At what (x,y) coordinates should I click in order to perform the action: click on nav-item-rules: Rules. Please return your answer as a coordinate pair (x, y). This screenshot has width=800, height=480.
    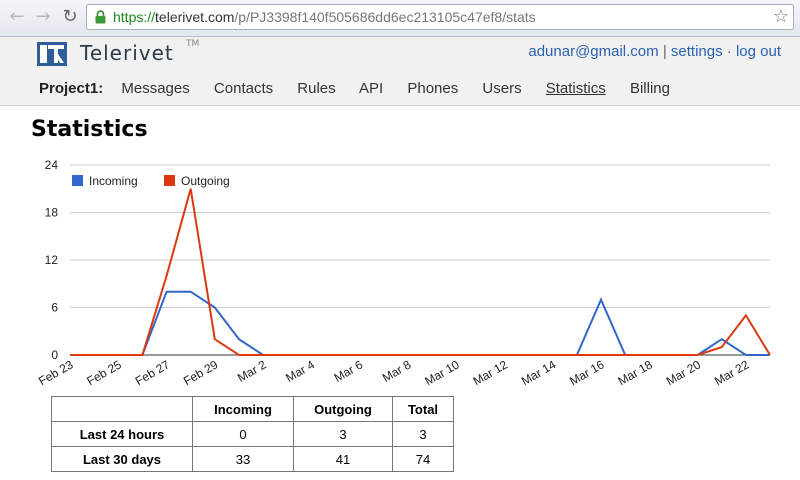
    Looking at the image, I should click on (316, 88).